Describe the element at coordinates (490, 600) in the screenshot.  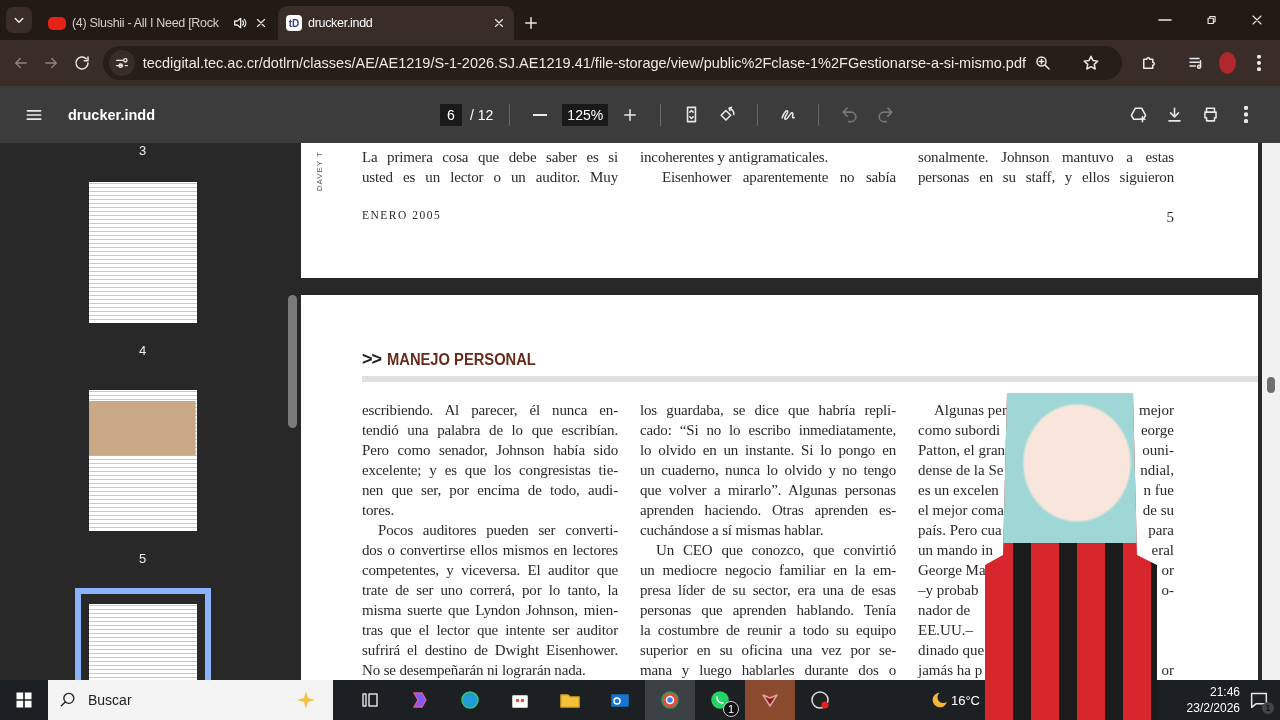
I see `paragraph: Pocos auditores pueden ser converti- dos o convertirse ellos mismos en lectores competentes, y viceversa. El auditor que trate de ser uno correrá, por lo tanto, la misma suerte que Lyndon Johnson, mien- tras que el lector que intente ser auditor sufrirá el destino de Dwight Eisenhower. No se desempeñarán ni lograrán nada.` at that location.